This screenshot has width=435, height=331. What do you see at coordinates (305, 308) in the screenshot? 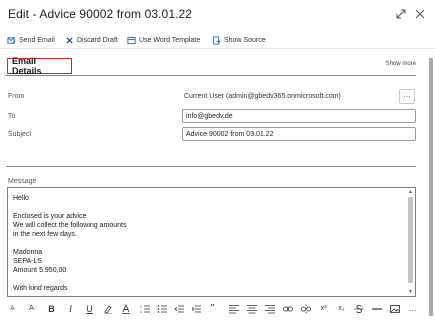
I see `unlink-icon` at bounding box center [305, 308].